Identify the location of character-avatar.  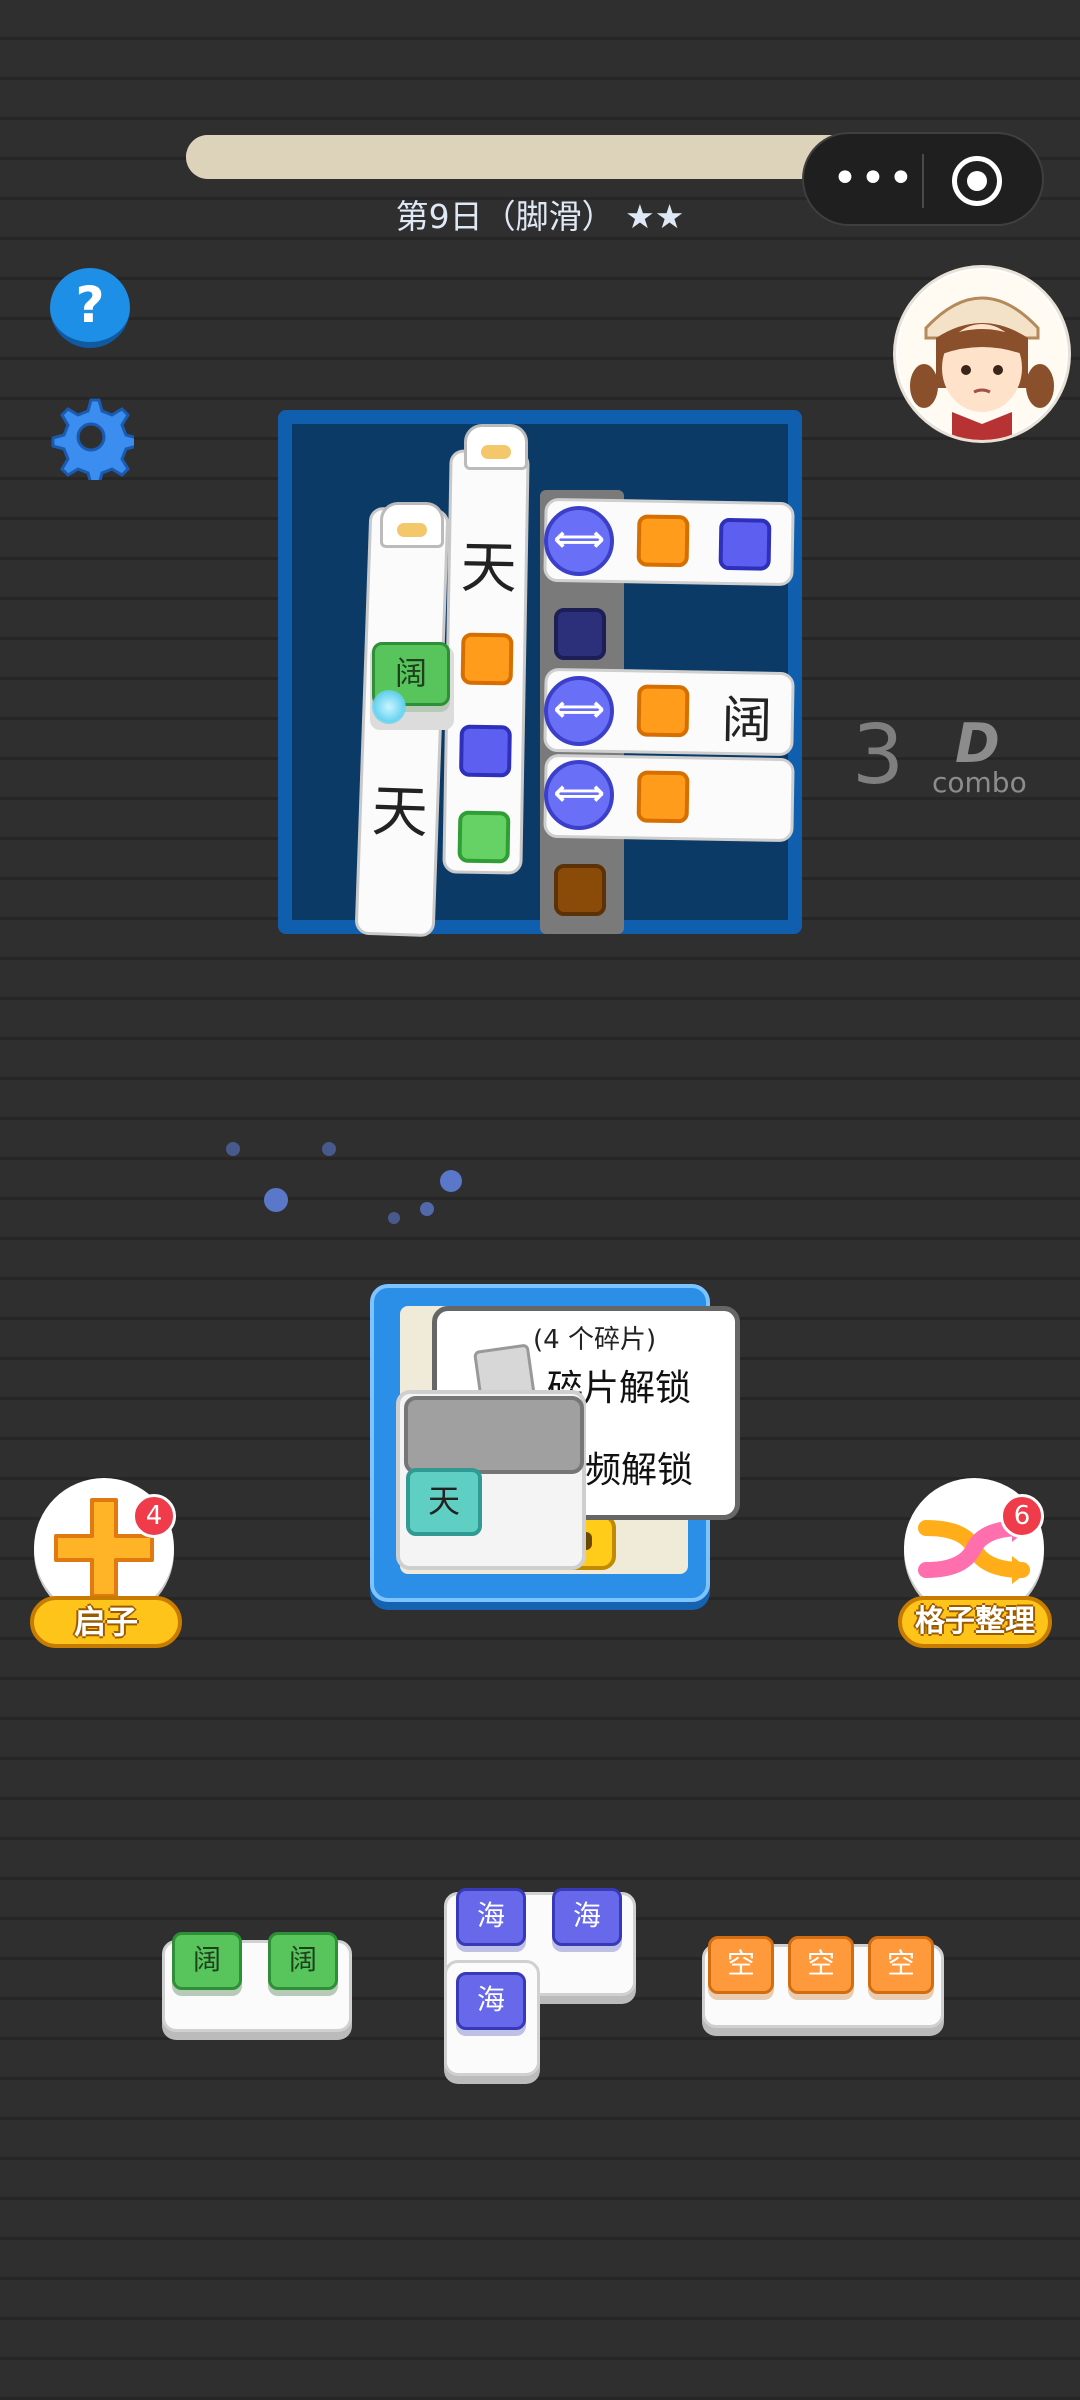
(982, 354).